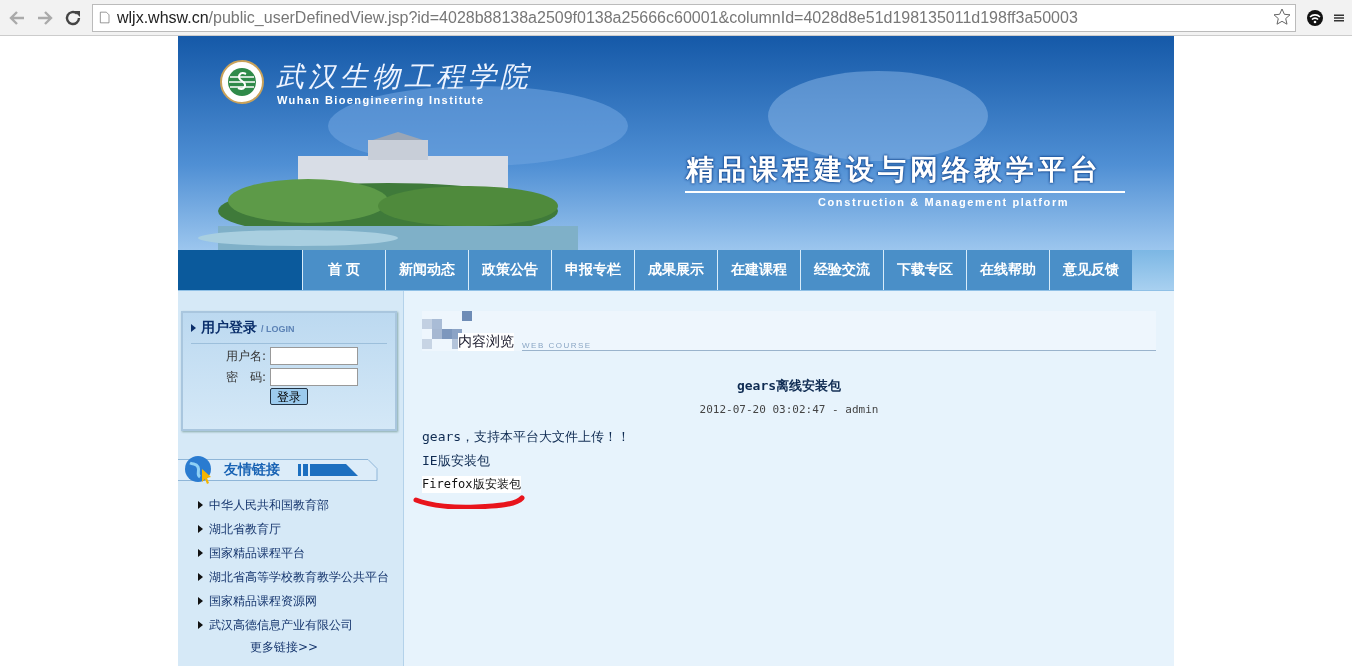 This screenshot has height=666, width=1352. I want to click on friend-link: 武汉高德信息产业有限公司, so click(281, 625).